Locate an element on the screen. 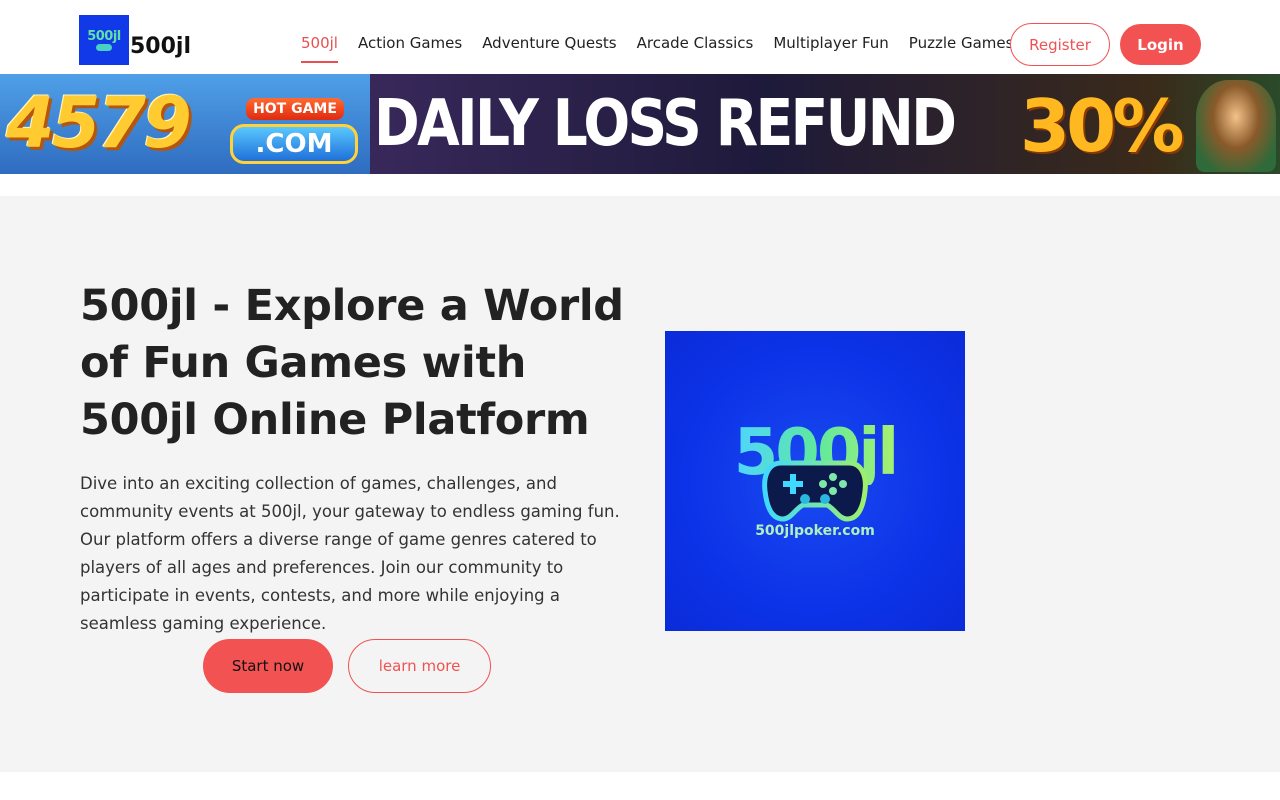  banner-hot-game-badge: HOT GAME is located at coordinates (295, 109).